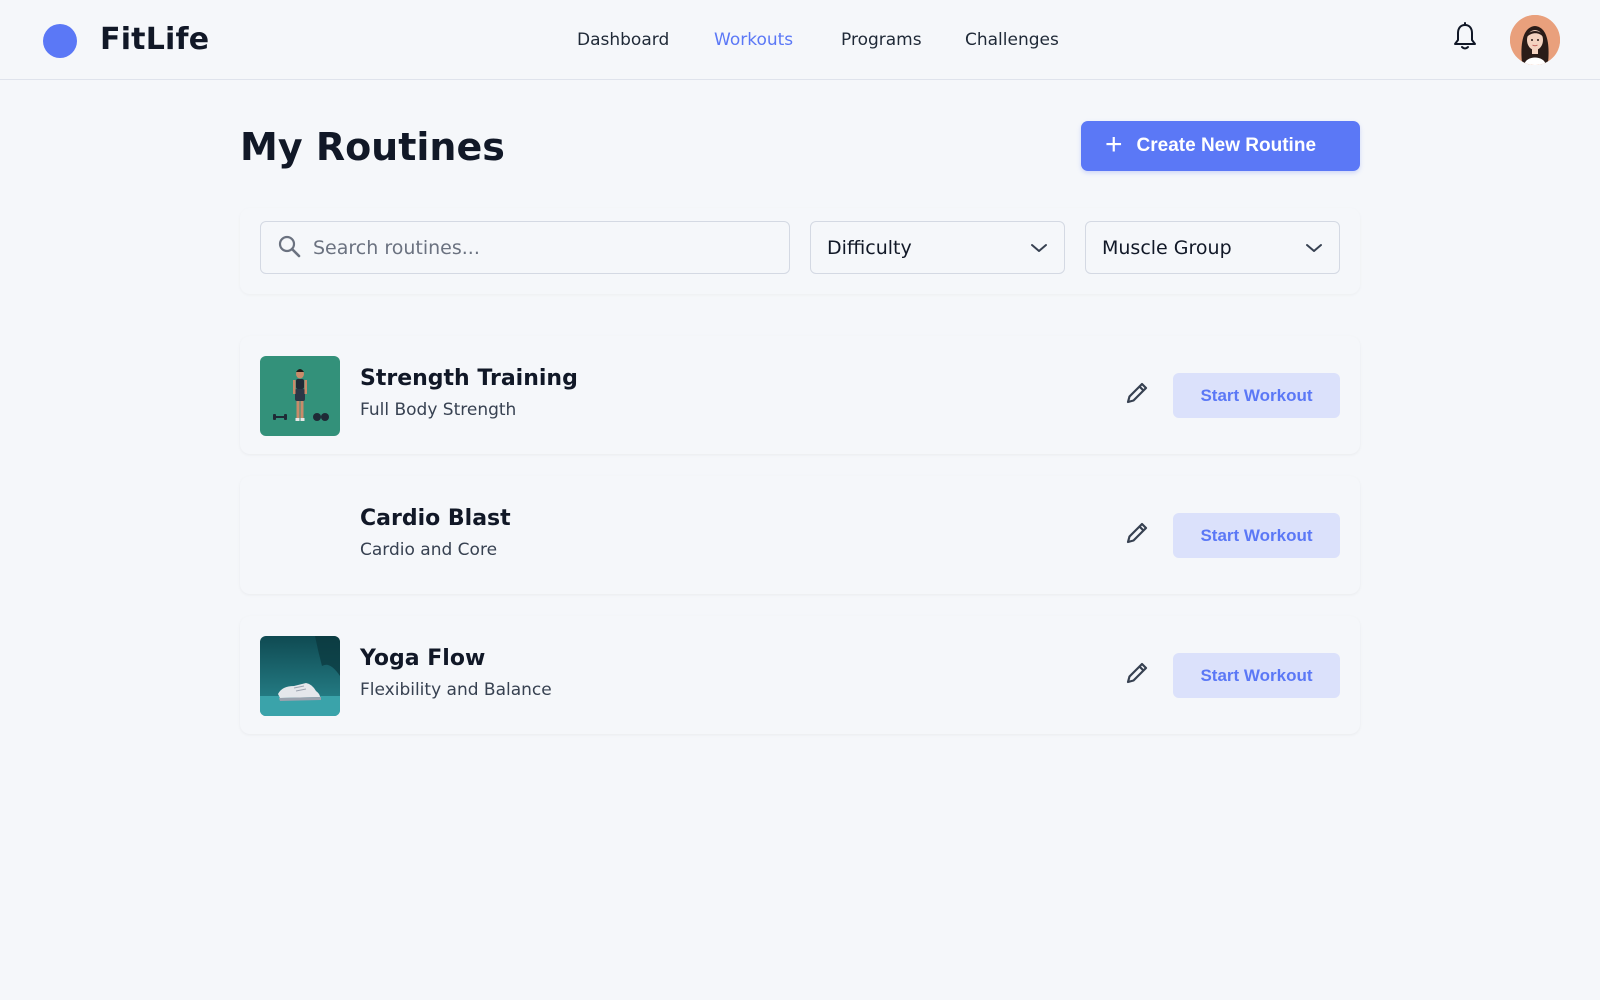 This screenshot has width=1600, height=1000. I want to click on page-title: My Routines, so click(372, 147).